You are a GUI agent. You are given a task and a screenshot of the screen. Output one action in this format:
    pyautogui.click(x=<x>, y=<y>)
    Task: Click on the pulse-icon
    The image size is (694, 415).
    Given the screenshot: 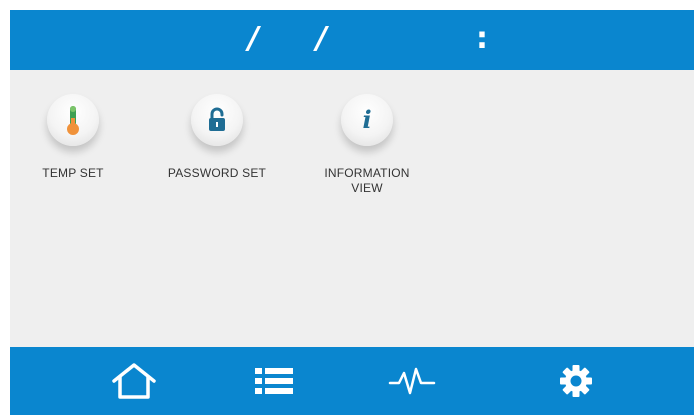 What is the action you would take?
    pyautogui.click(x=412, y=381)
    